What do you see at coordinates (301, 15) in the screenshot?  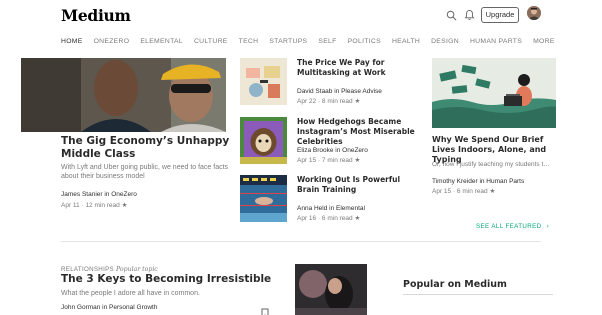 I see `top-bar: Medium Upgrade` at bounding box center [301, 15].